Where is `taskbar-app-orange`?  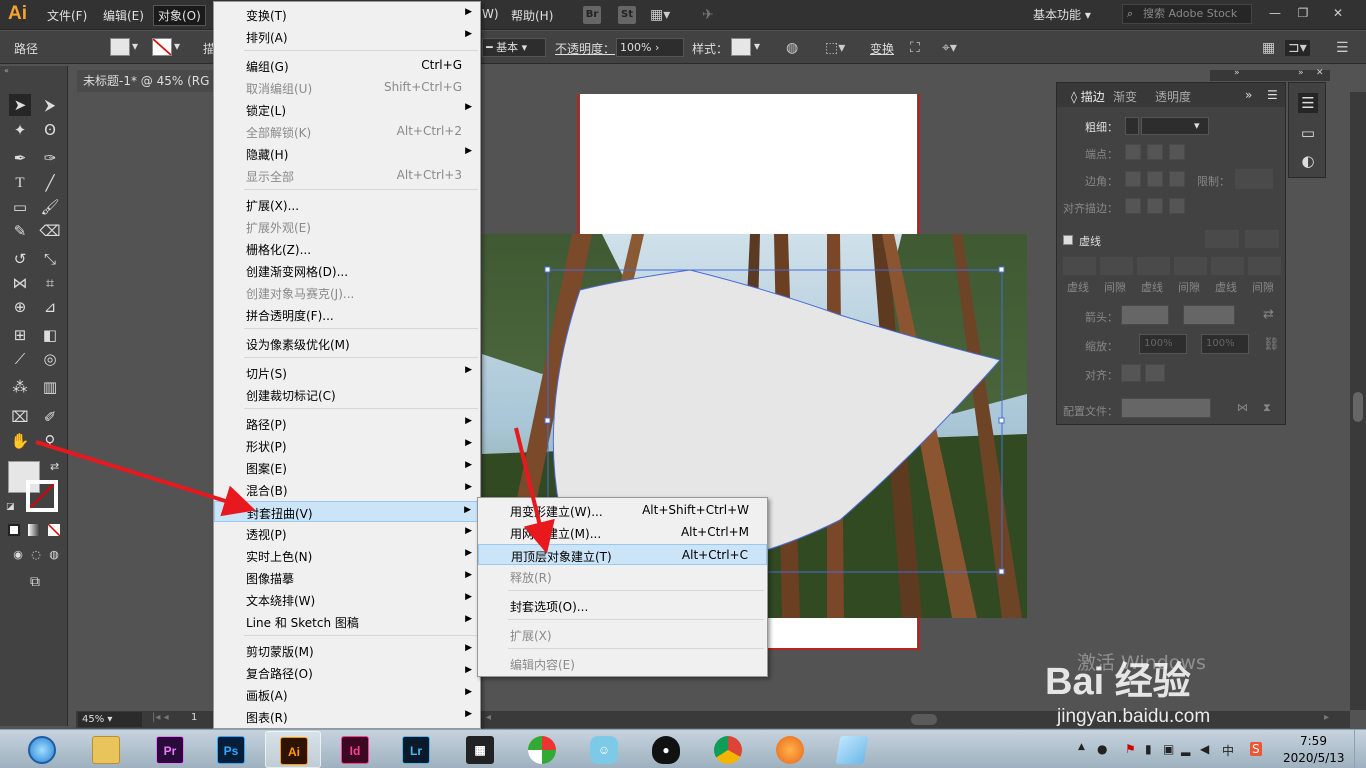
taskbar-app-orange is located at coordinates (790, 749).